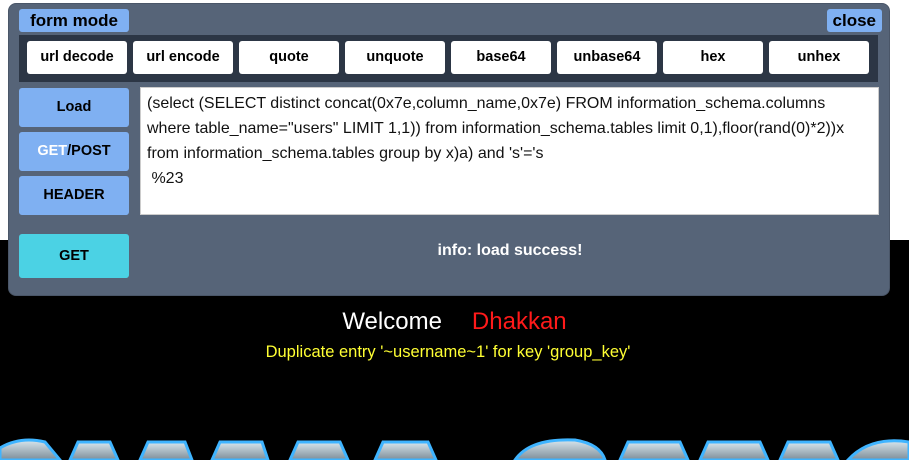 This screenshot has height=460, width=909. What do you see at coordinates (74, 256) in the screenshot?
I see `execute-get-button: GET` at bounding box center [74, 256].